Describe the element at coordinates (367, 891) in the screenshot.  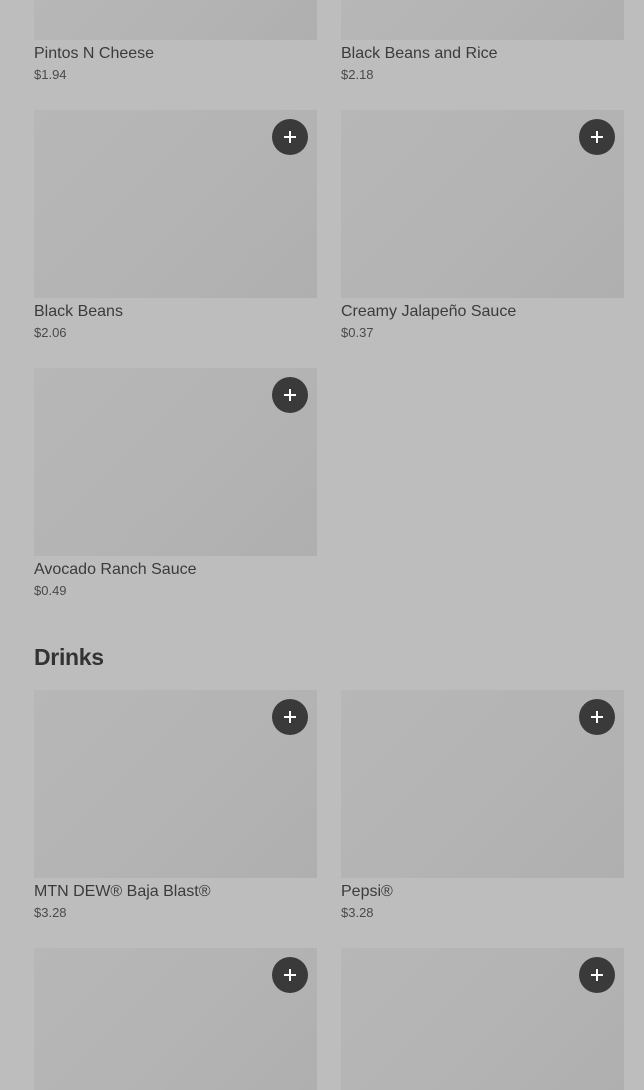
I see `item-name: Pepsi®` at that location.